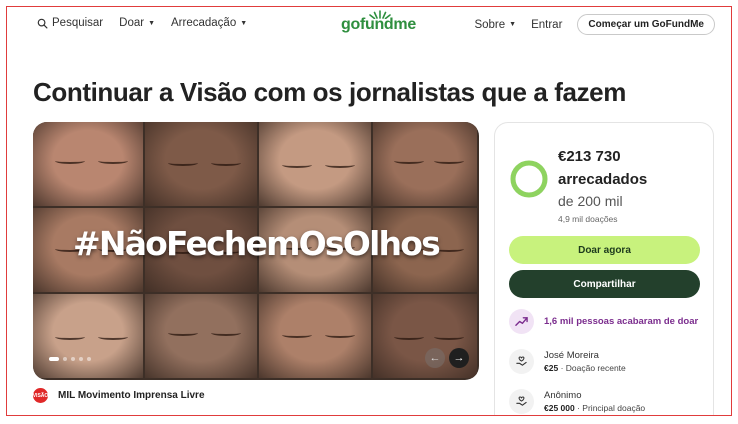 This screenshot has height=424, width=738. I want to click on donate-menu: Doar ▼, so click(137, 23).